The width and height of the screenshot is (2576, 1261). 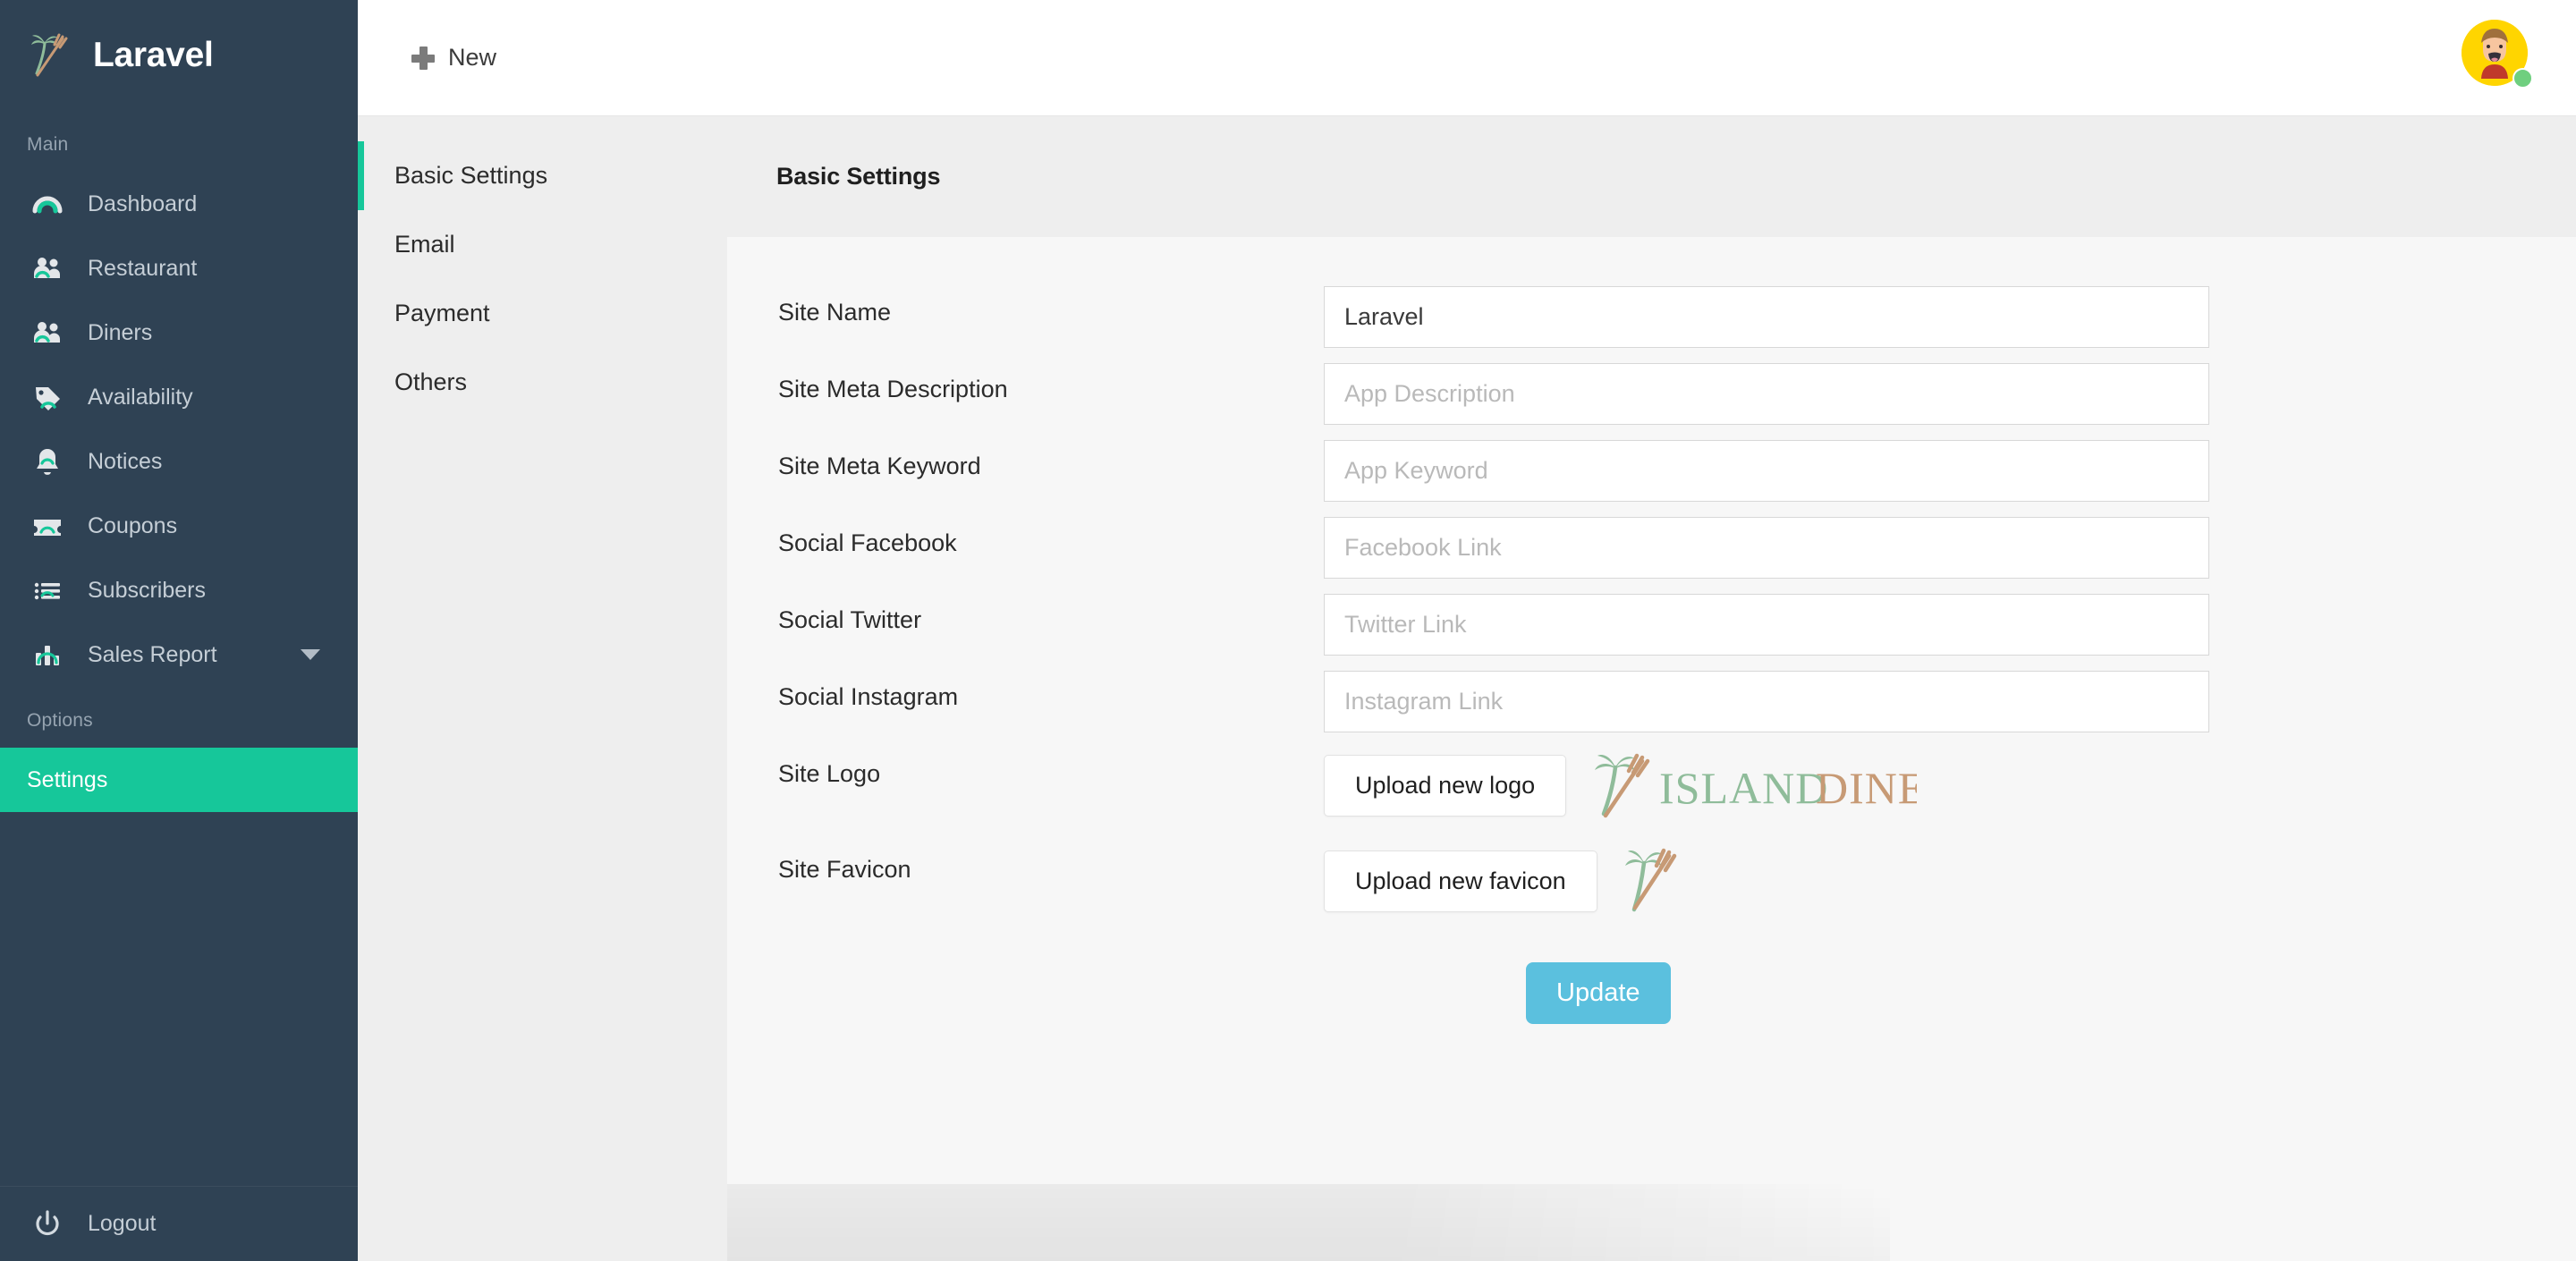 I want to click on sidebar-item-label: Subscribers, so click(x=147, y=590).